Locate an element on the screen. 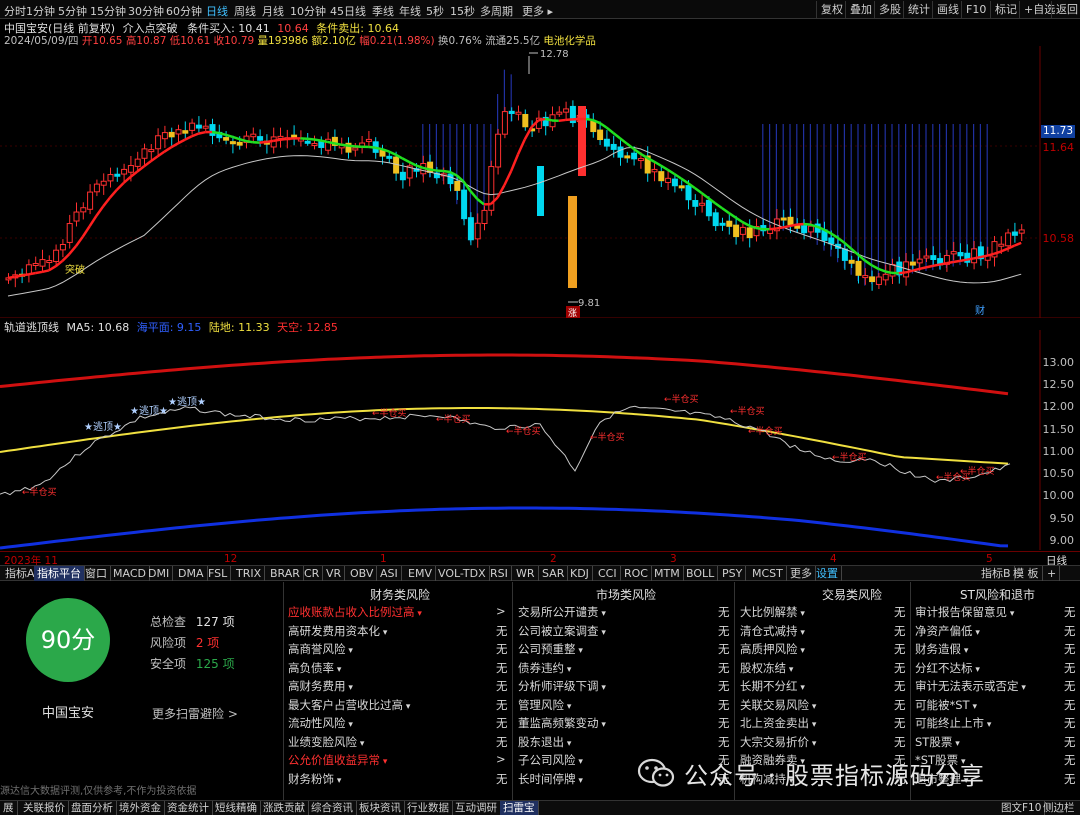 This screenshot has height=815, width=1080. risk-item-1-9: 长时间停牌 ▾ is located at coordinates (550, 779).